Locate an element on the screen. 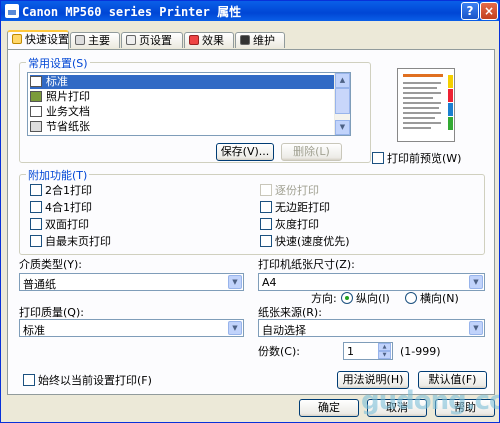  additional-features-title: 附加功能(T) is located at coordinates (58, 175).